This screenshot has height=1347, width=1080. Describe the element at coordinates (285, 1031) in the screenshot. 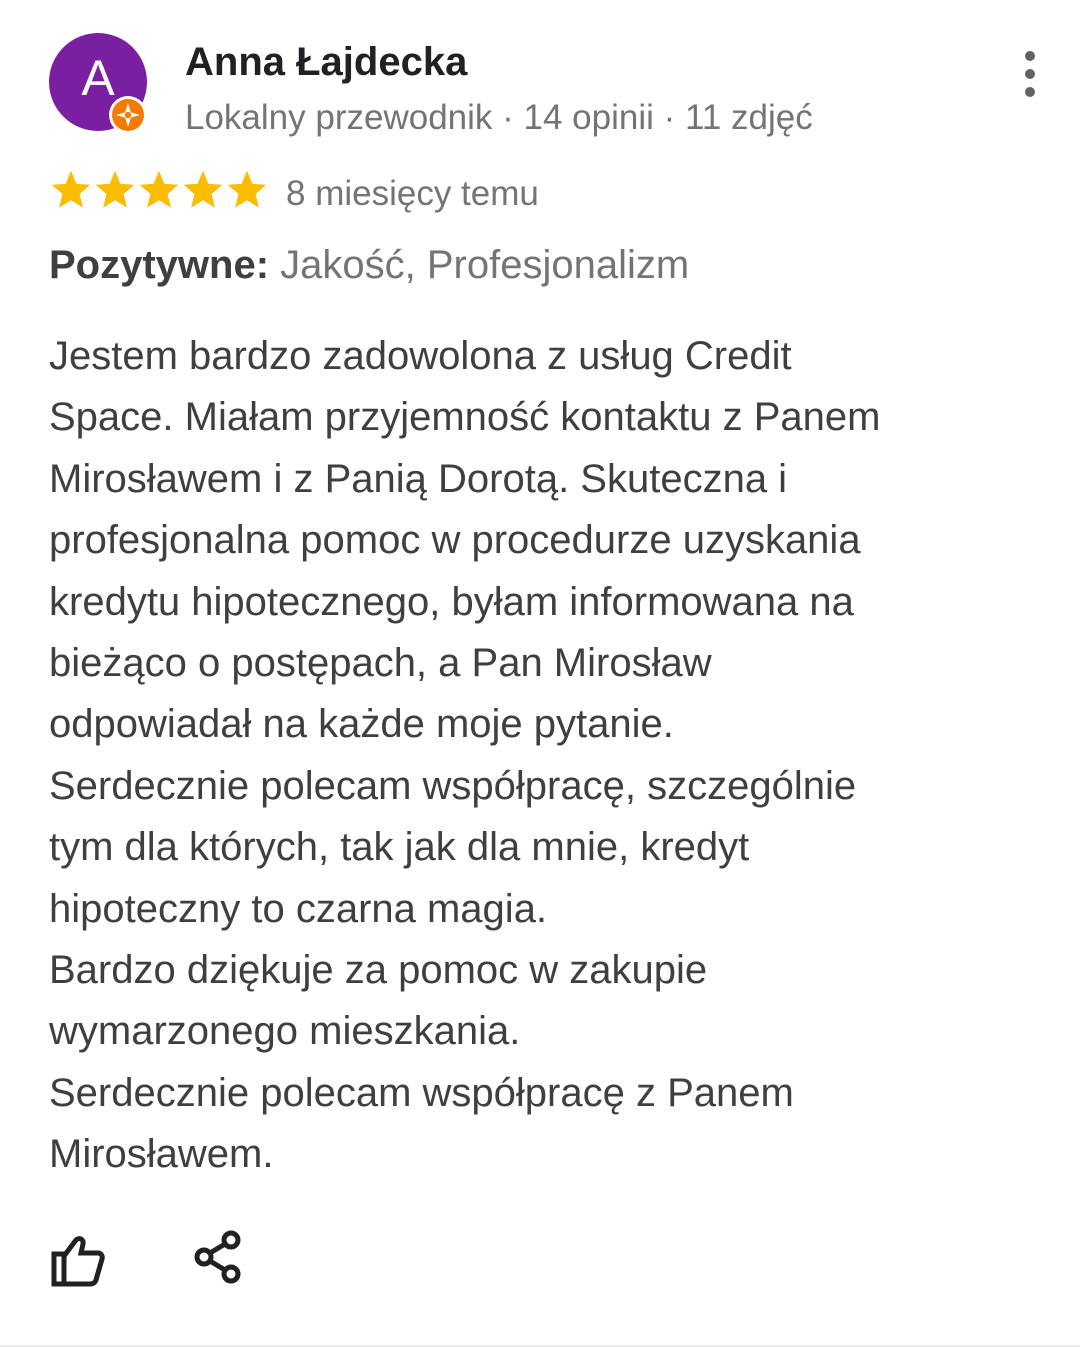

I see `review-line: wymarzonego mieszkania.` at that location.